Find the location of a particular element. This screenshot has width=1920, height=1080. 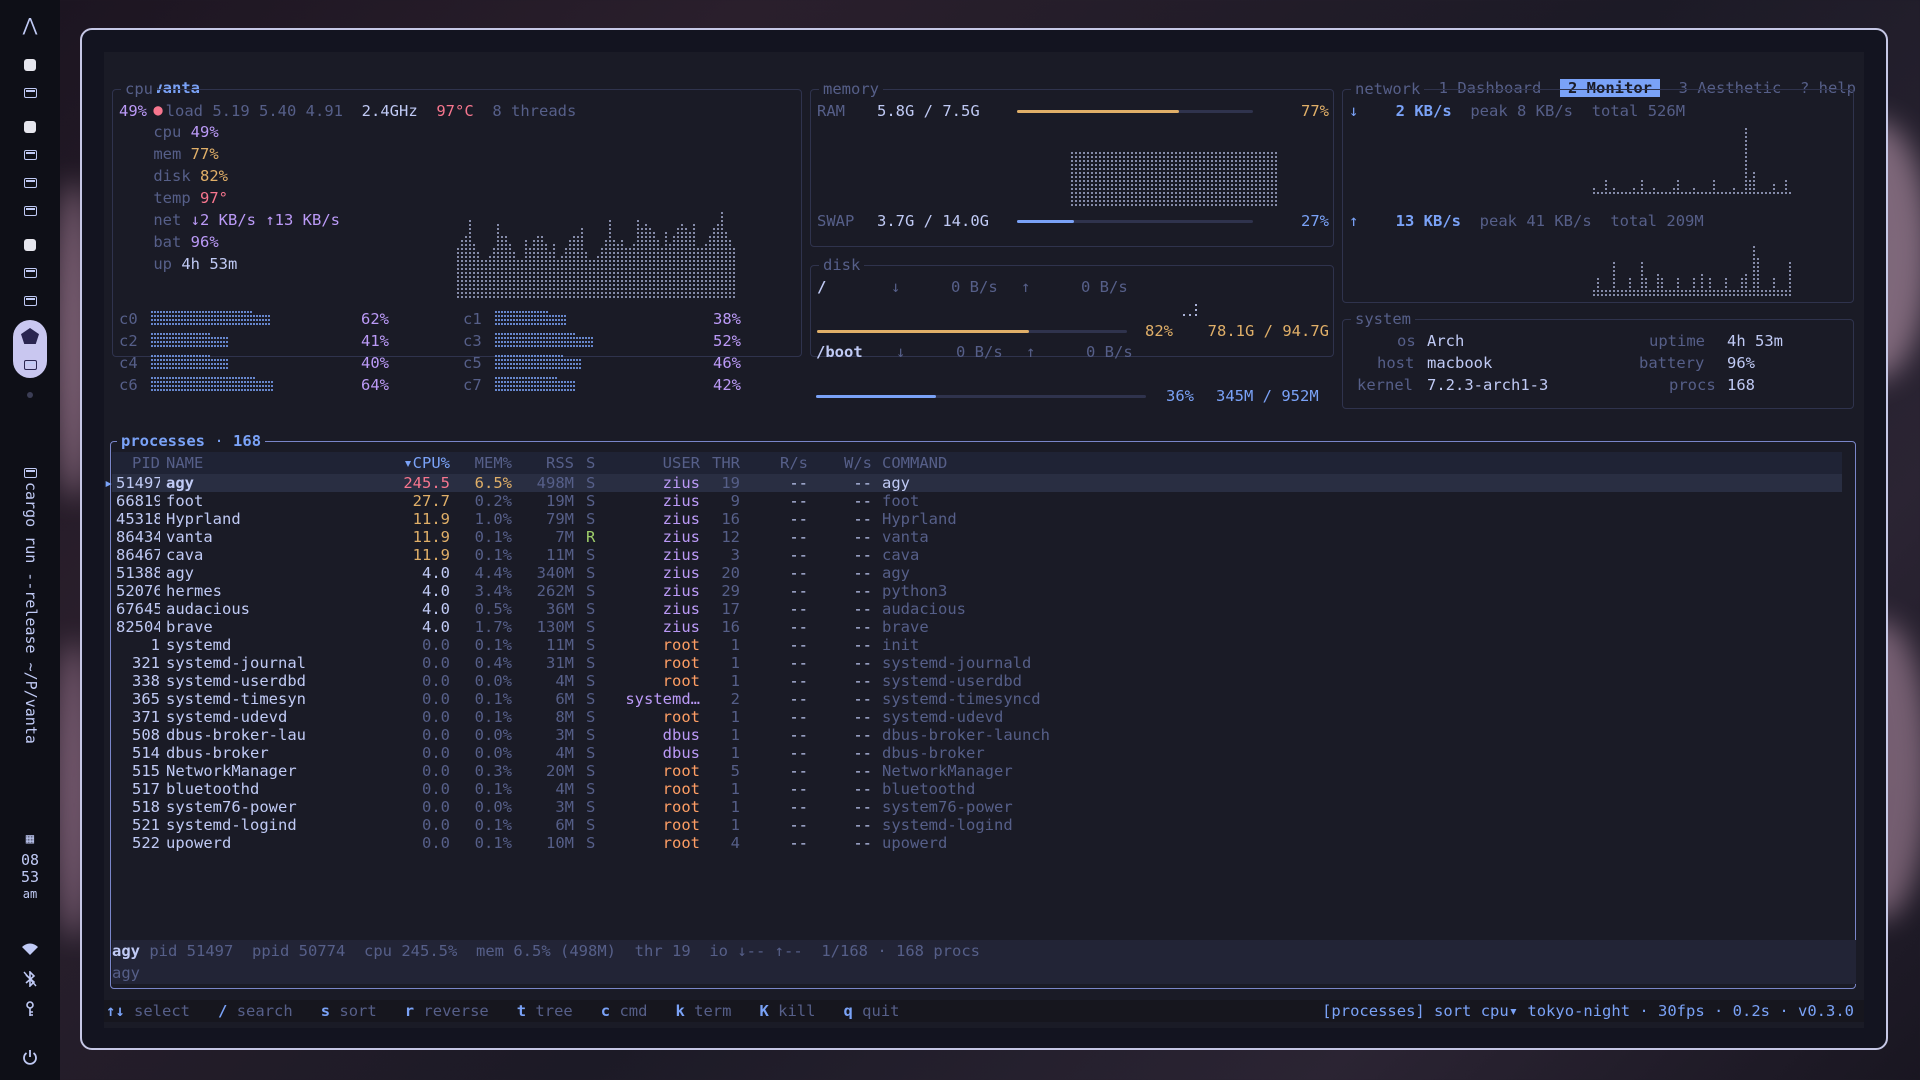

bluetooth-off-icon is located at coordinates (30, 979).